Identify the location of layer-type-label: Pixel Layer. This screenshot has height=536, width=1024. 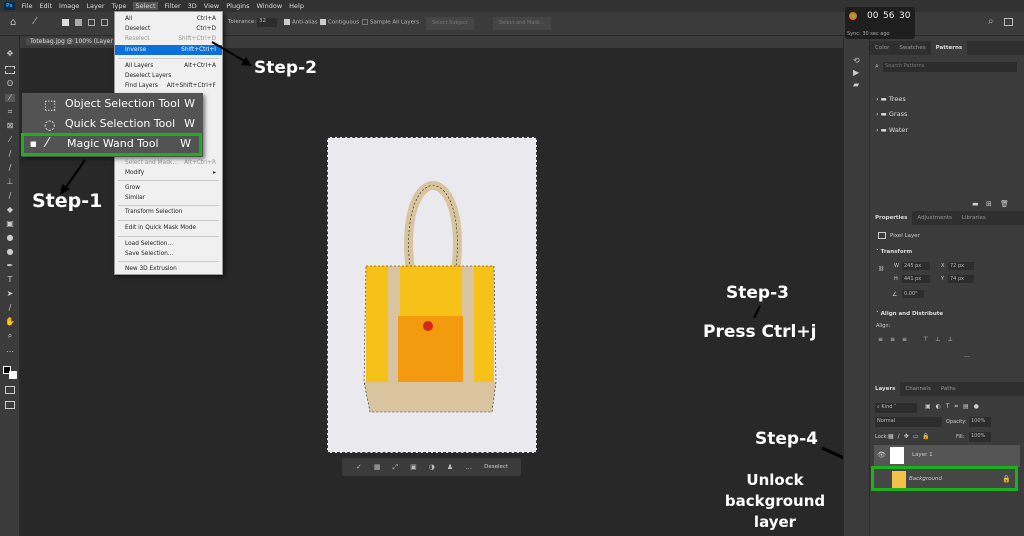
(905, 236).